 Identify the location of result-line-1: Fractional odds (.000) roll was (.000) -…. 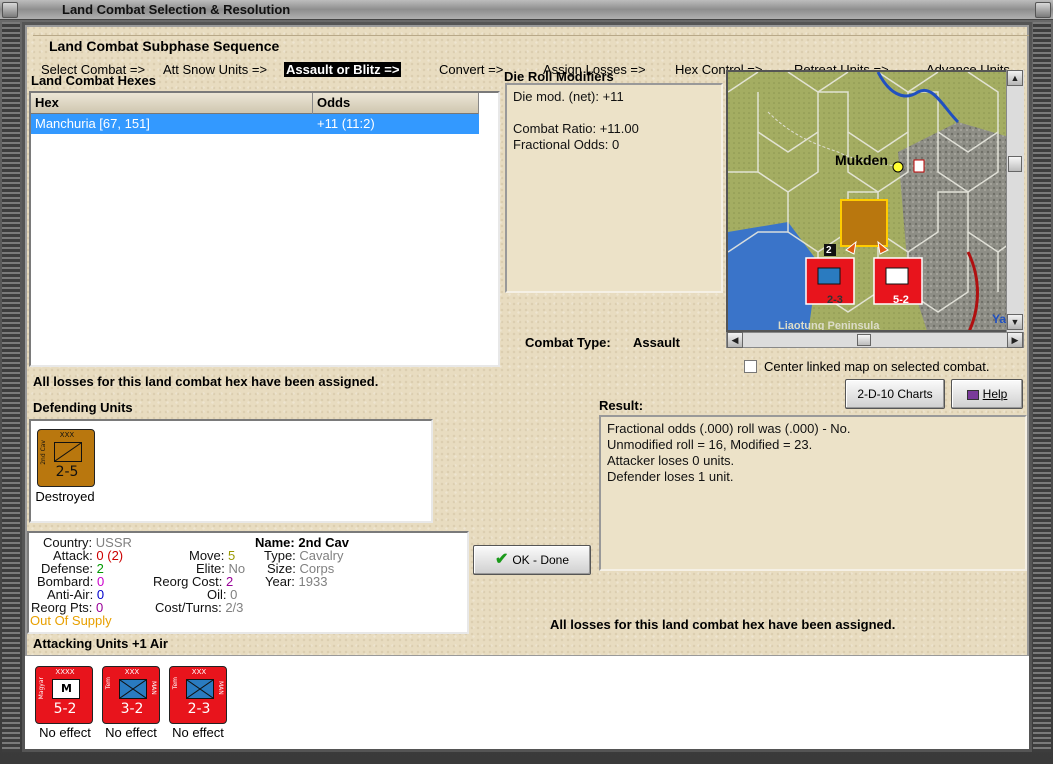
(729, 428).